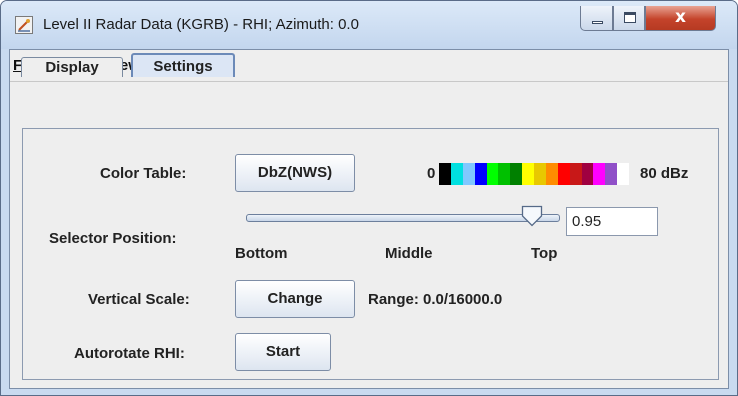  I want to click on maximize-button, so click(629, 18).